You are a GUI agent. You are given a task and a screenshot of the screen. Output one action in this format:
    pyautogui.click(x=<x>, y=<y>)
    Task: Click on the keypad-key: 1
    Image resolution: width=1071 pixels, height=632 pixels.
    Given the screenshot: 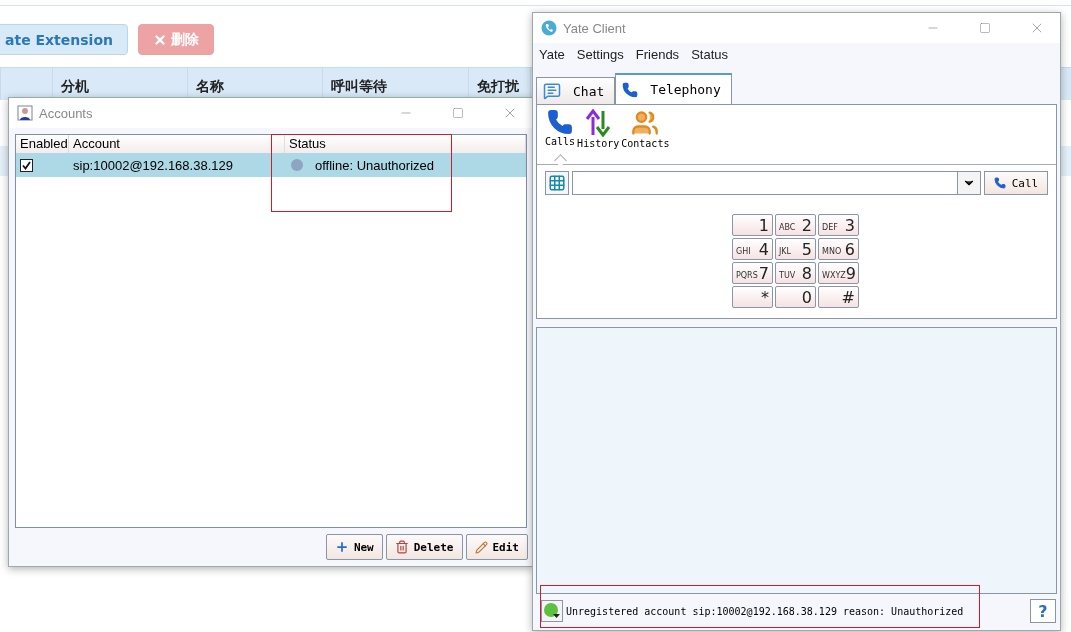 What is the action you would take?
    pyautogui.click(x=752, y=225)
    